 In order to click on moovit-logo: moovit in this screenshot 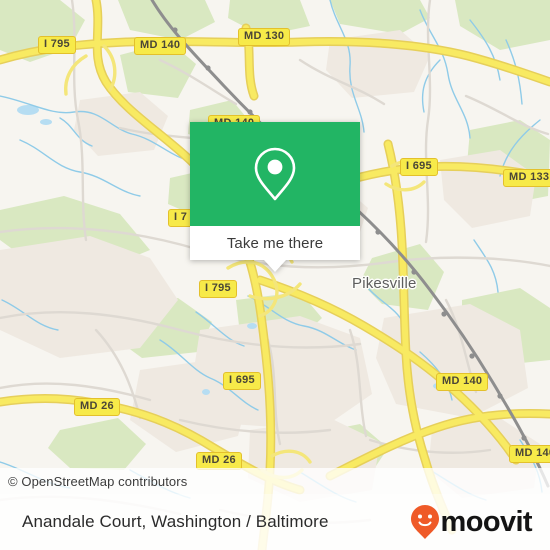, I will do `click(471, 522)`.